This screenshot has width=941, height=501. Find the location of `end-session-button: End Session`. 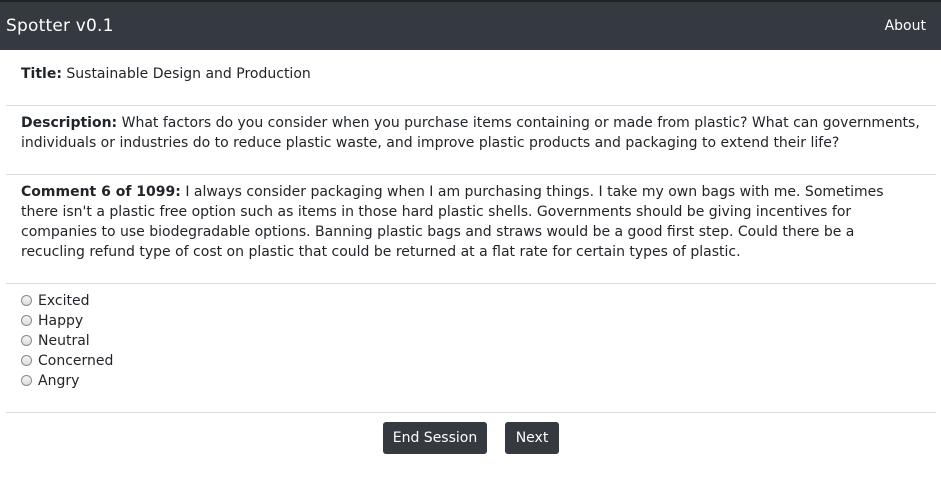

end-session-button: End Session is located at coordinates (435, 438).